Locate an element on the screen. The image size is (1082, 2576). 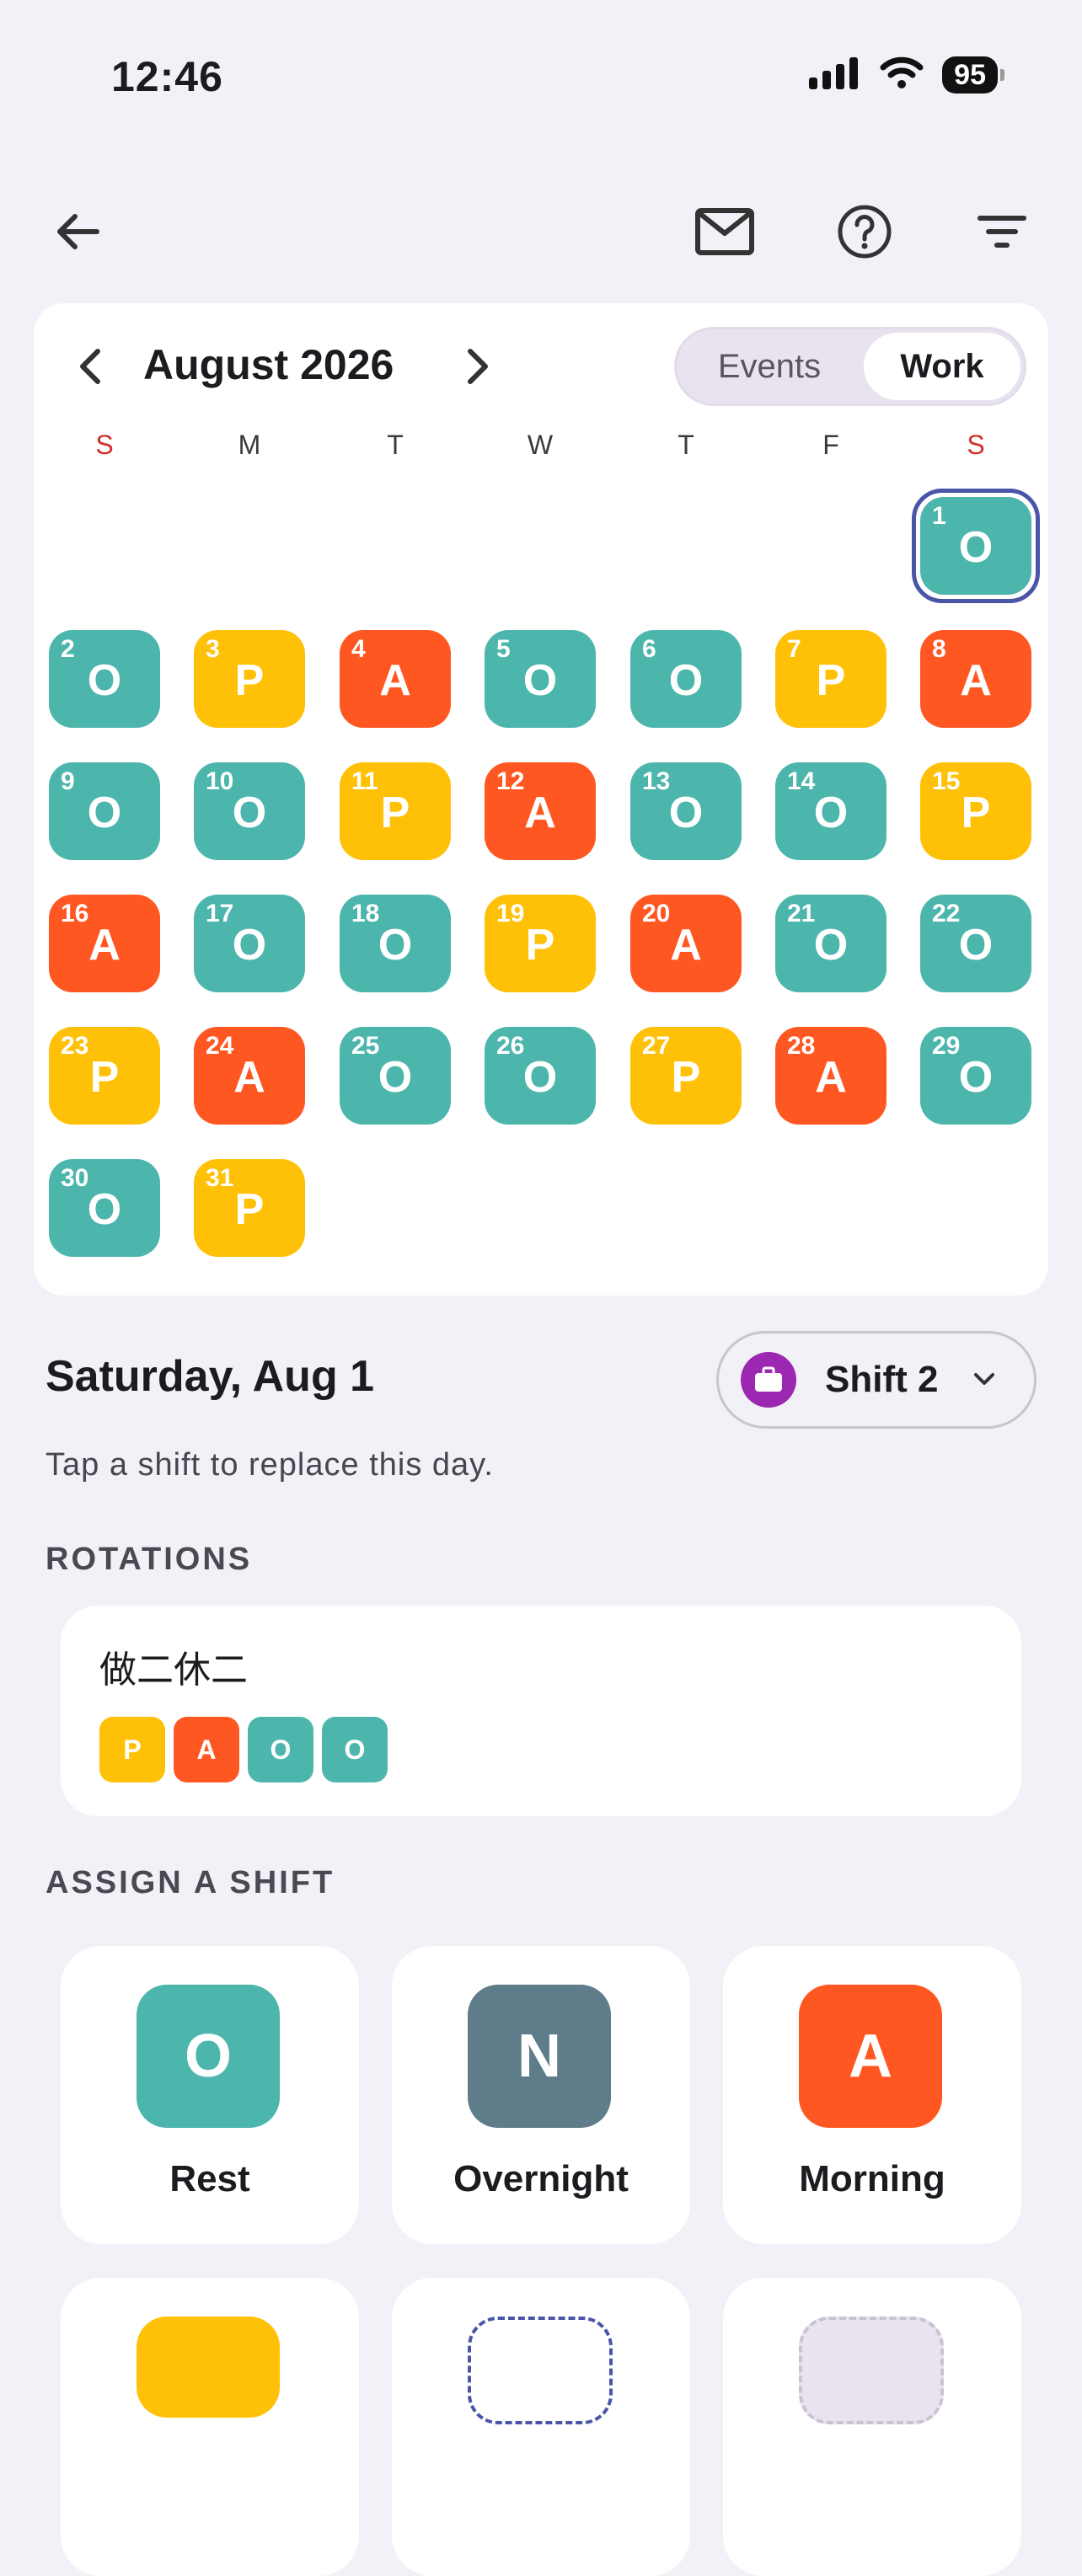
calendar-day: 19 P is located at coordinates (540, 943).